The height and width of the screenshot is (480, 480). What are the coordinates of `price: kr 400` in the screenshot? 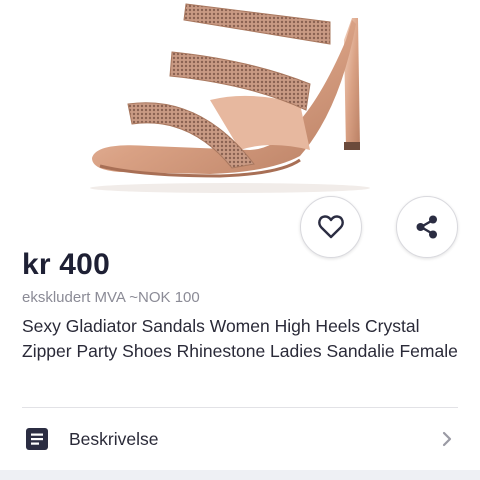 It's located at (66, 264).